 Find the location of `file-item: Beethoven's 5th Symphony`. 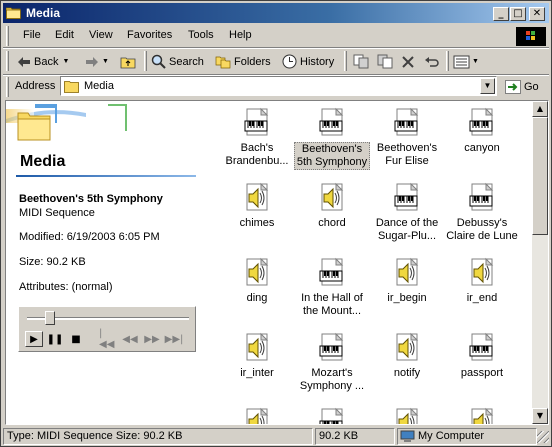

file-item: Beethoven's 5th Symphony is located at coordinates (332, 138).